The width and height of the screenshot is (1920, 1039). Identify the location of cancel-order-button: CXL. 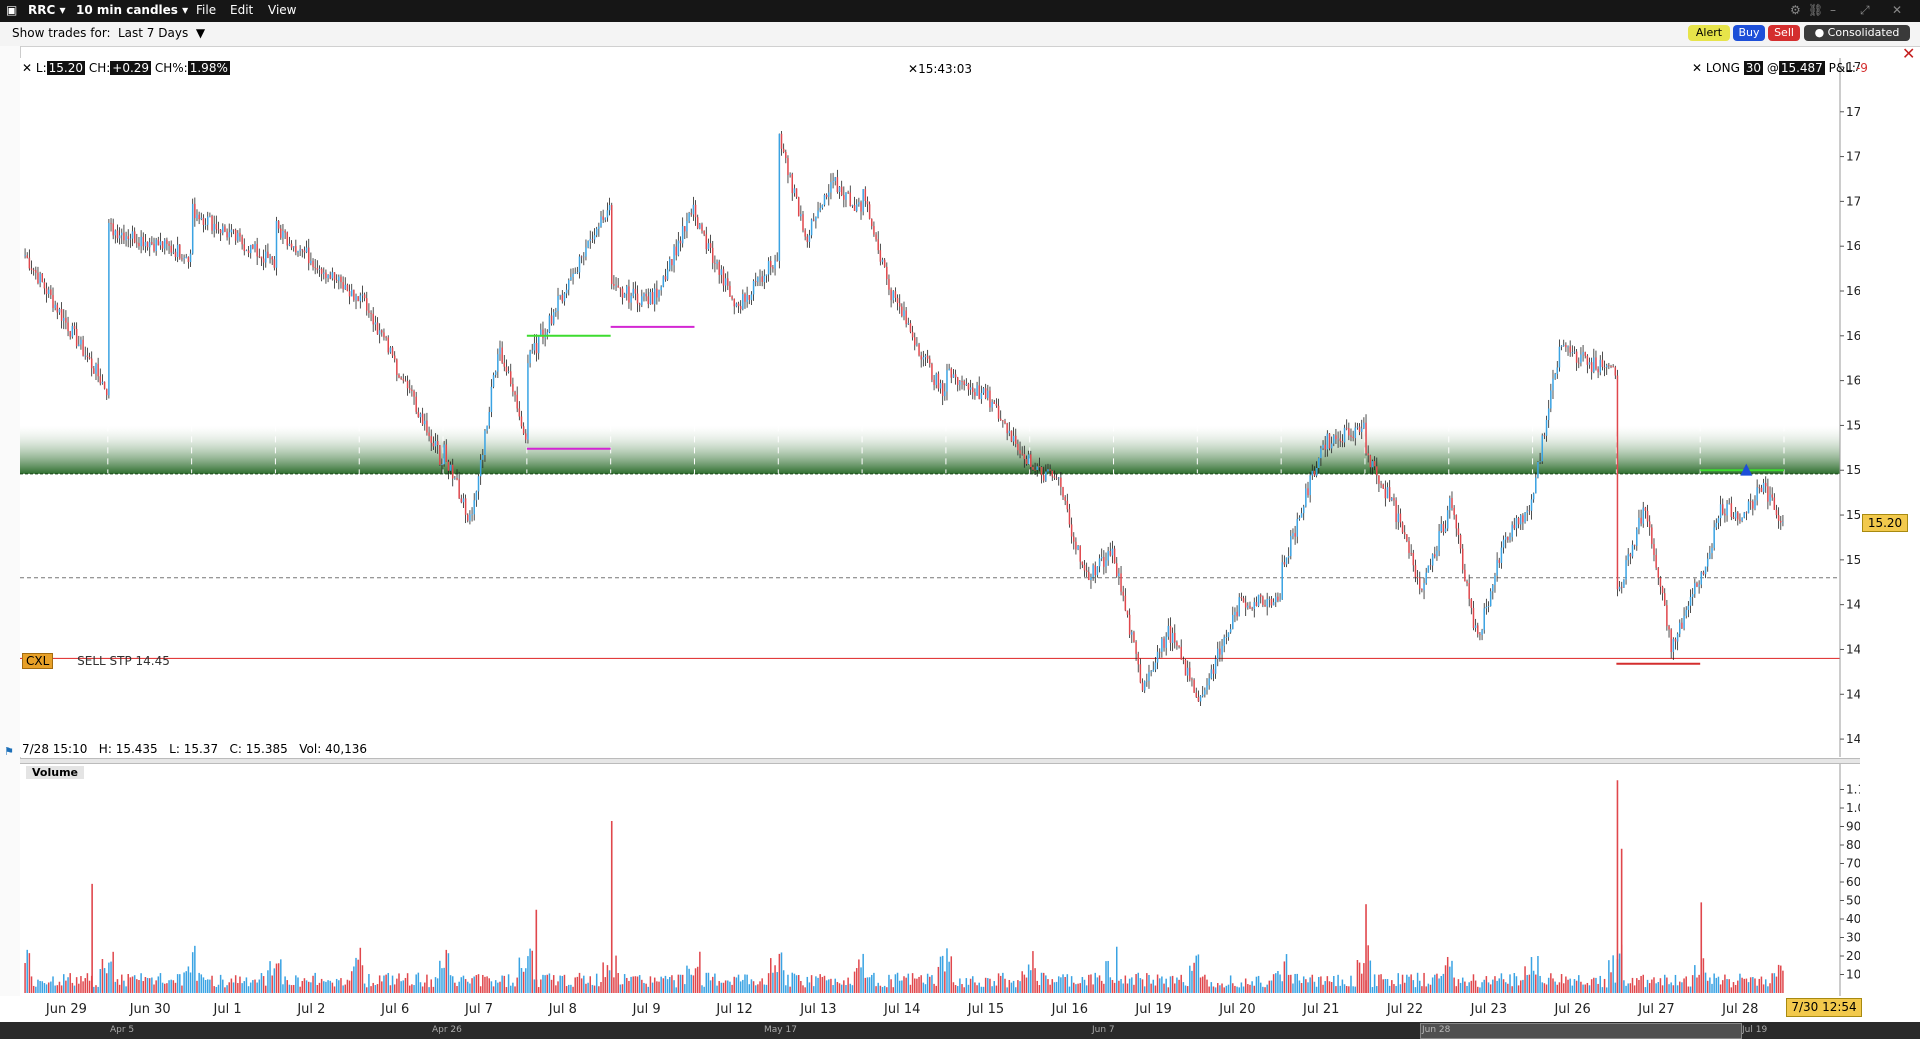
(38, 661).